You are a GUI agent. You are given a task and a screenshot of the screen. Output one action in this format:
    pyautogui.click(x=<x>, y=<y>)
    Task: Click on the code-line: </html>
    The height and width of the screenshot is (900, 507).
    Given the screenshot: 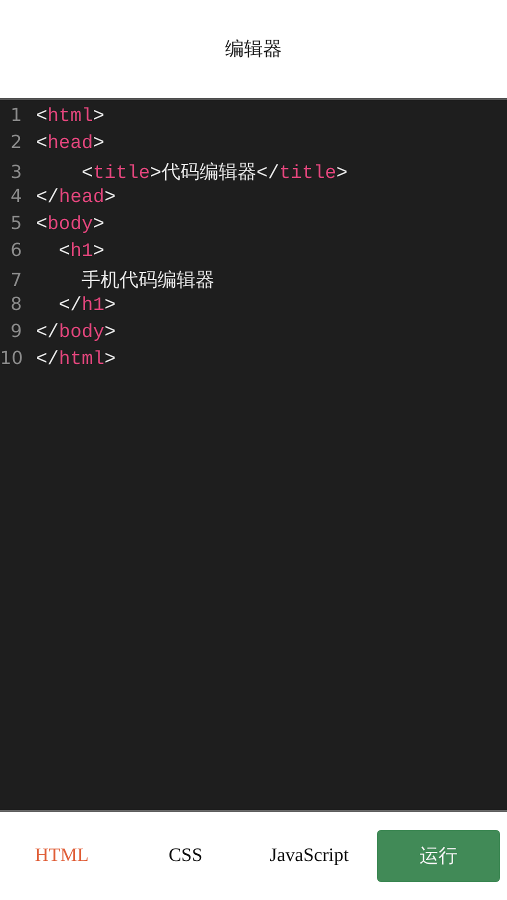 What is the action you would take?
    pyautogui.click(x=76, y=359)
    